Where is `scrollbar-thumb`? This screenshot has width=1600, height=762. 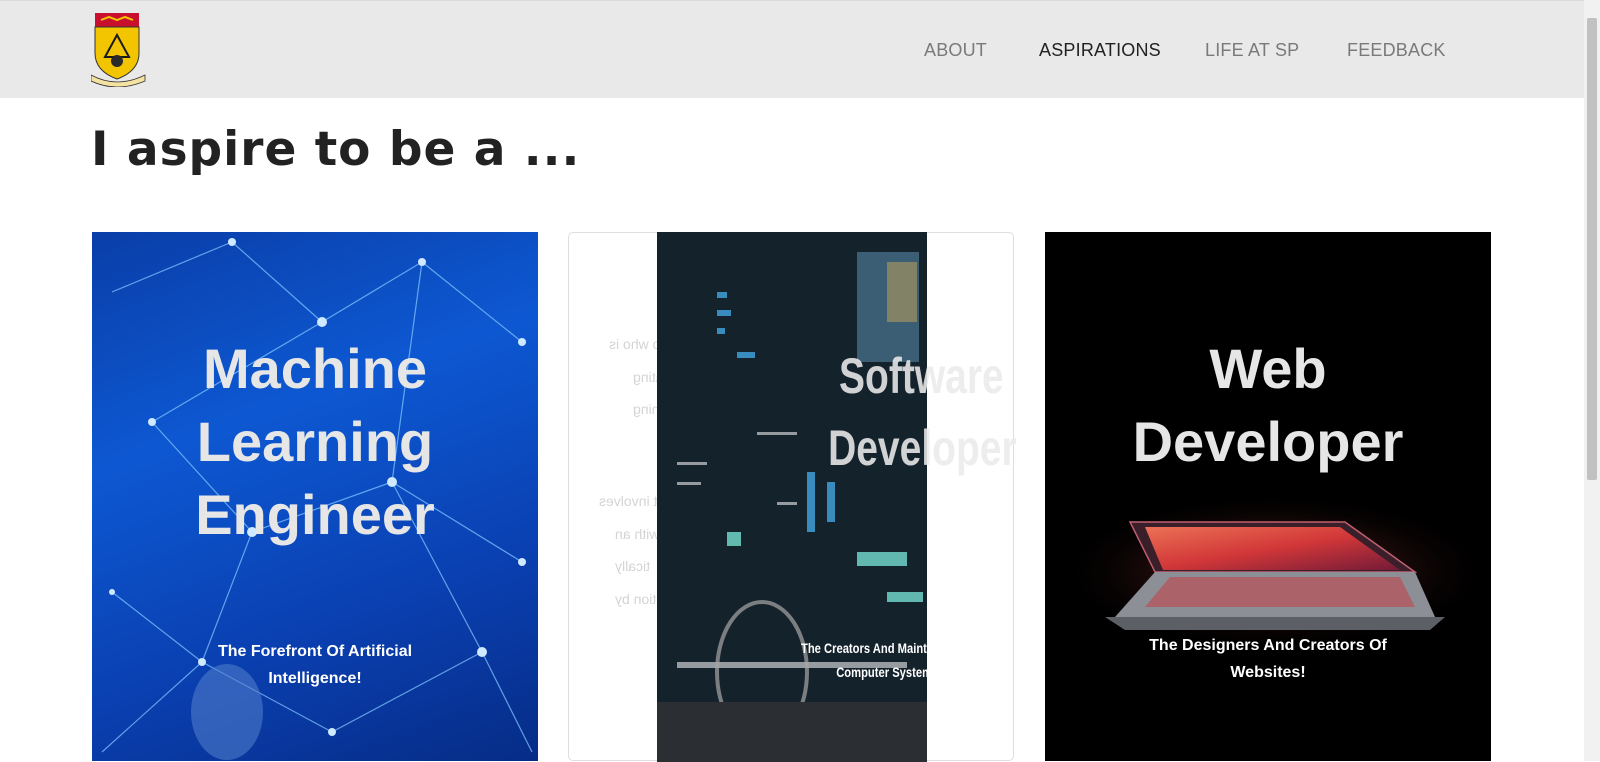 scrollbar-thumb is located at coordinates (1592, 249).